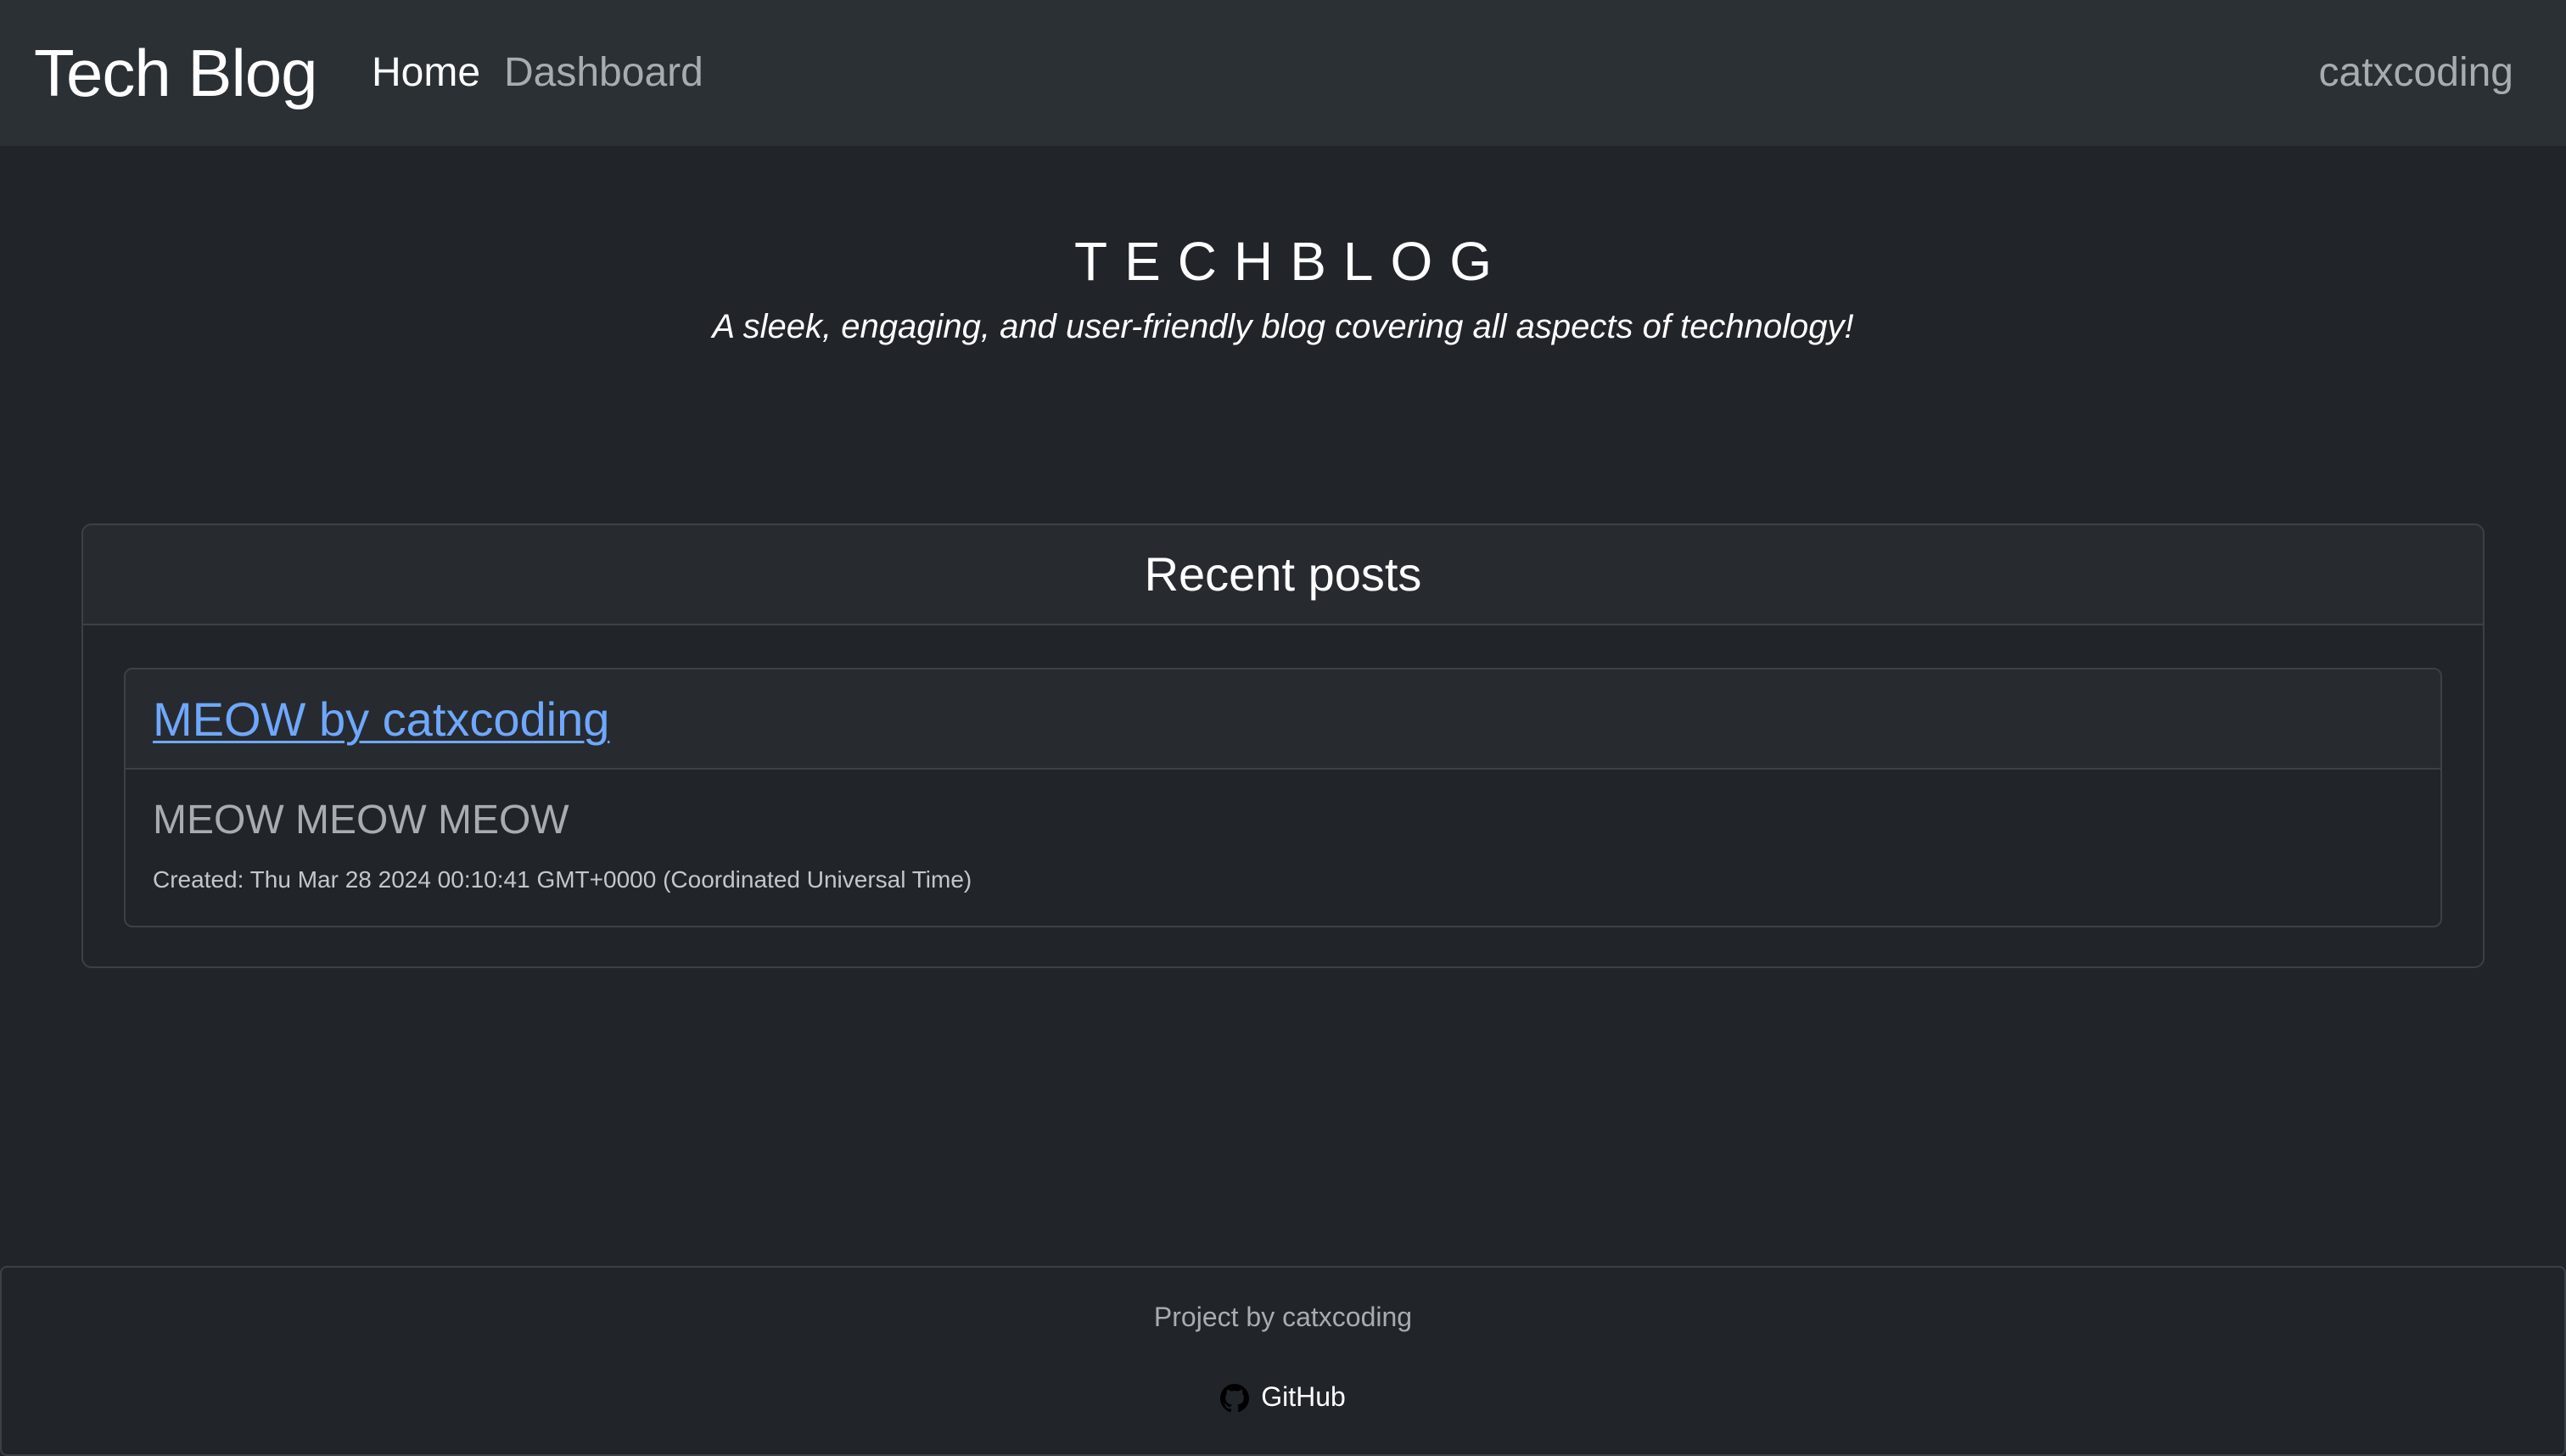 Image resolution: width=2566 pixels, height=1456 pixels. Describe the element at coordinates (1291, 261) in the screenshot. I see `hero-title: TECHBLOG` at that location.